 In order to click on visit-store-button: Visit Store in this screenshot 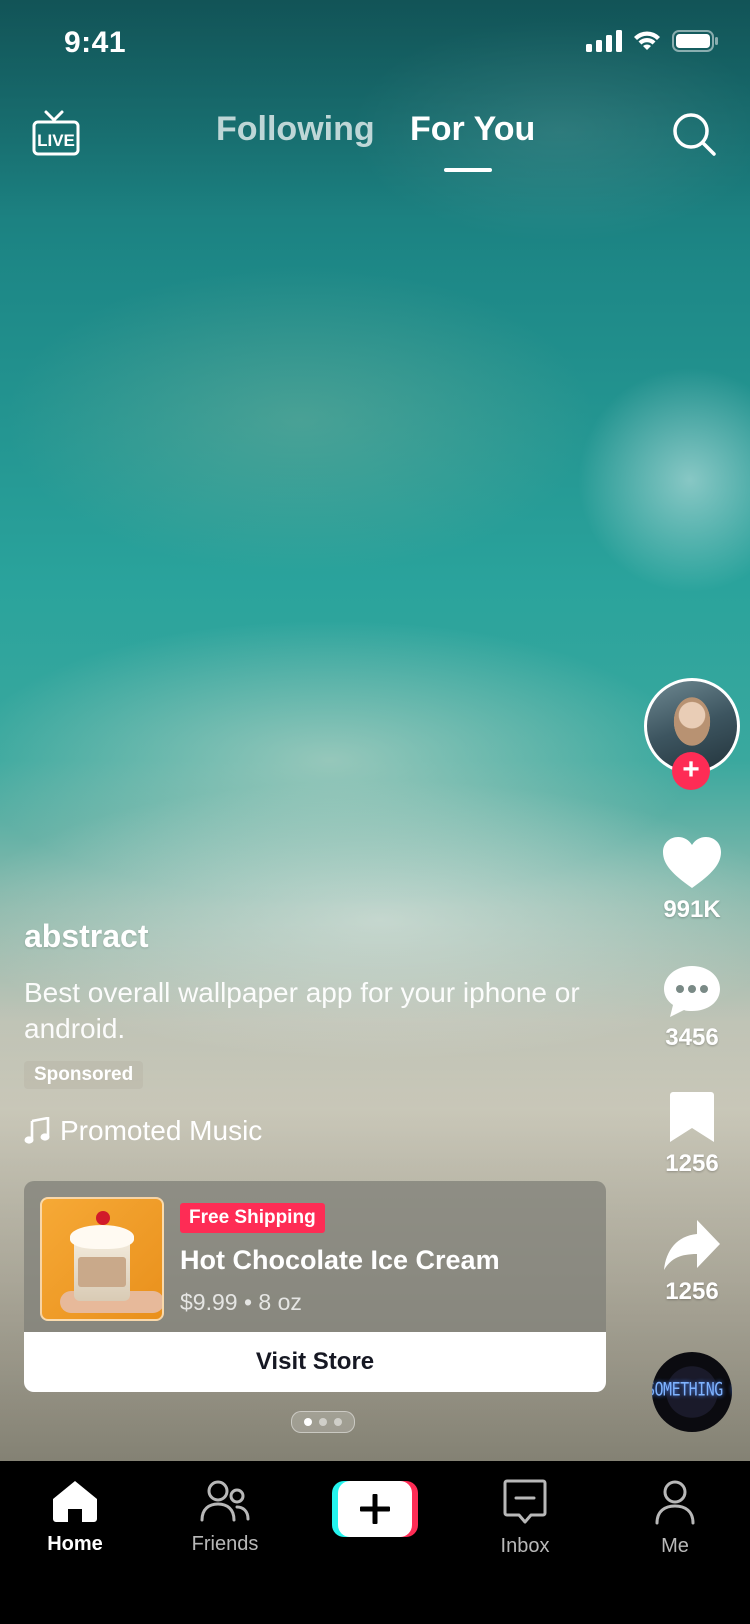, I will do `click(315, 1362)`.